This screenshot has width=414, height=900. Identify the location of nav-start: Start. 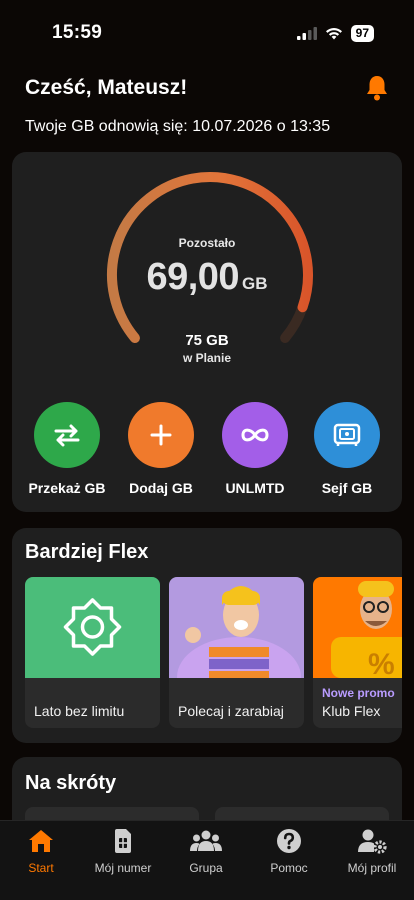
(41, 851).